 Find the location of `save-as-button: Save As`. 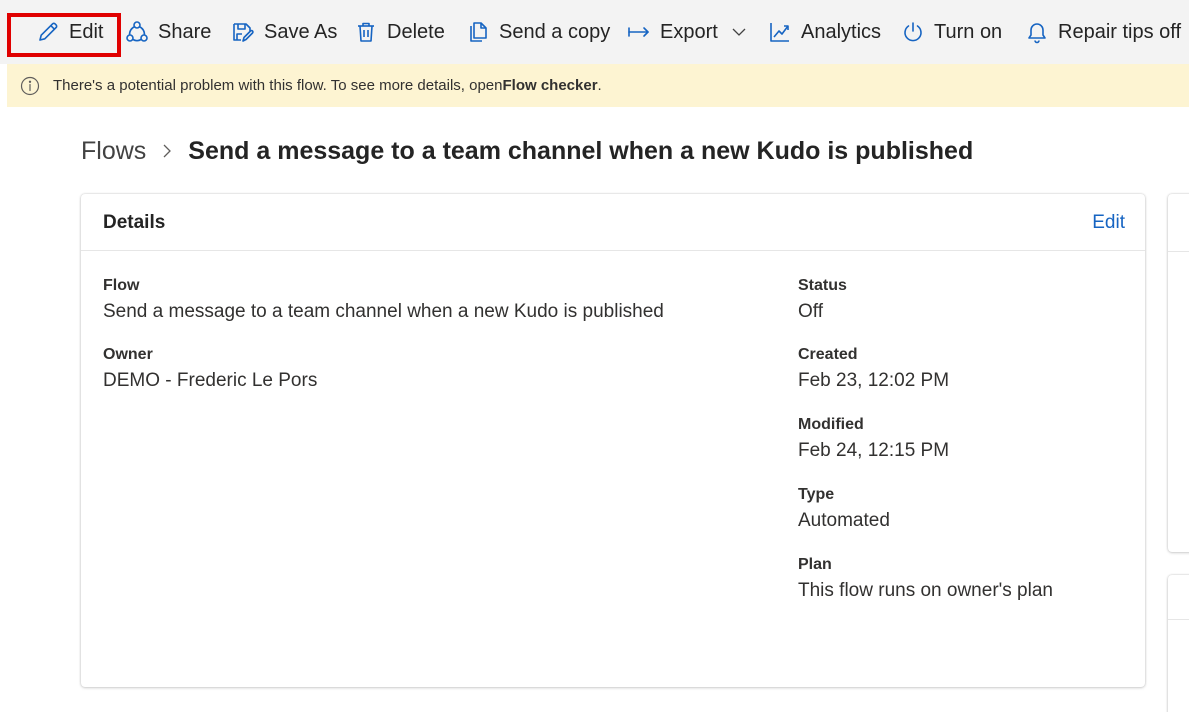

save-as-button: Save As is located at coordinates (284, 32).